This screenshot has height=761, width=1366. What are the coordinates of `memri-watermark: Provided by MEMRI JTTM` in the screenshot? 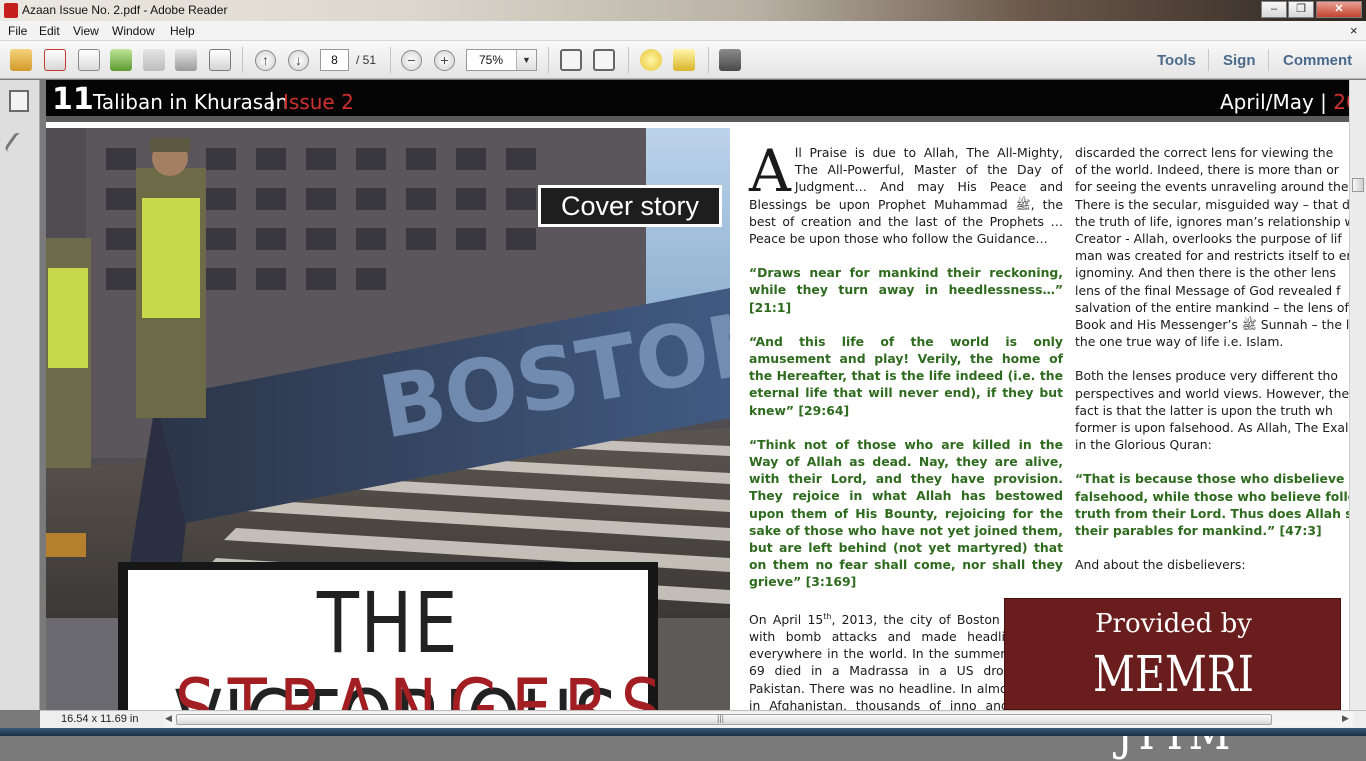 It's located at (1172, 679).